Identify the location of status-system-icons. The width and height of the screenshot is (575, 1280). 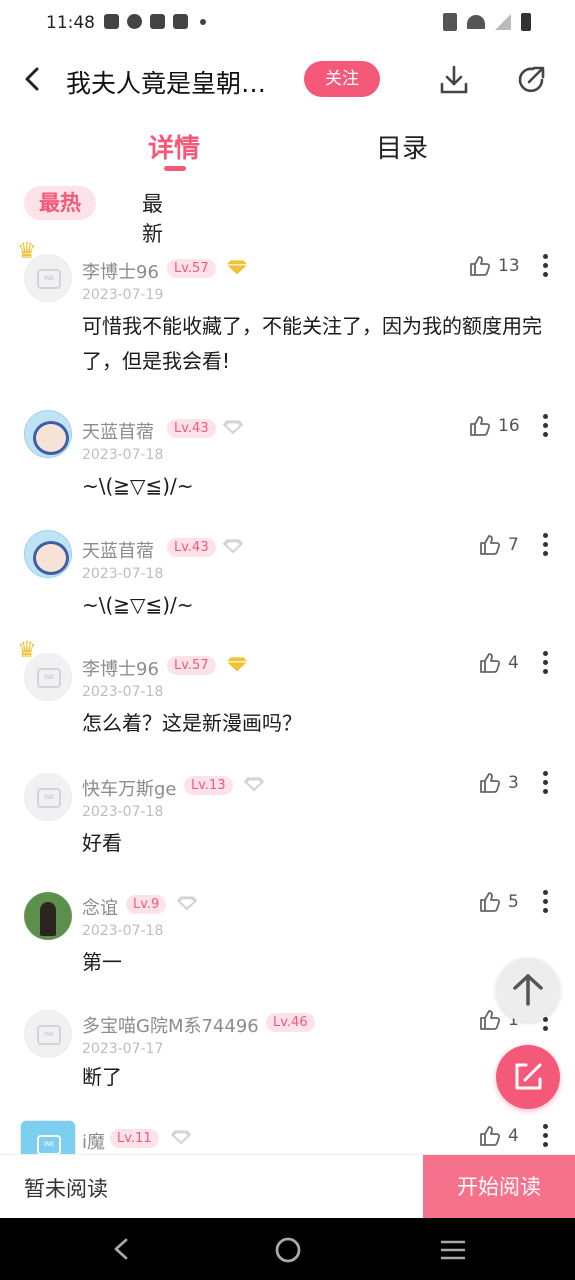
(487, 22).